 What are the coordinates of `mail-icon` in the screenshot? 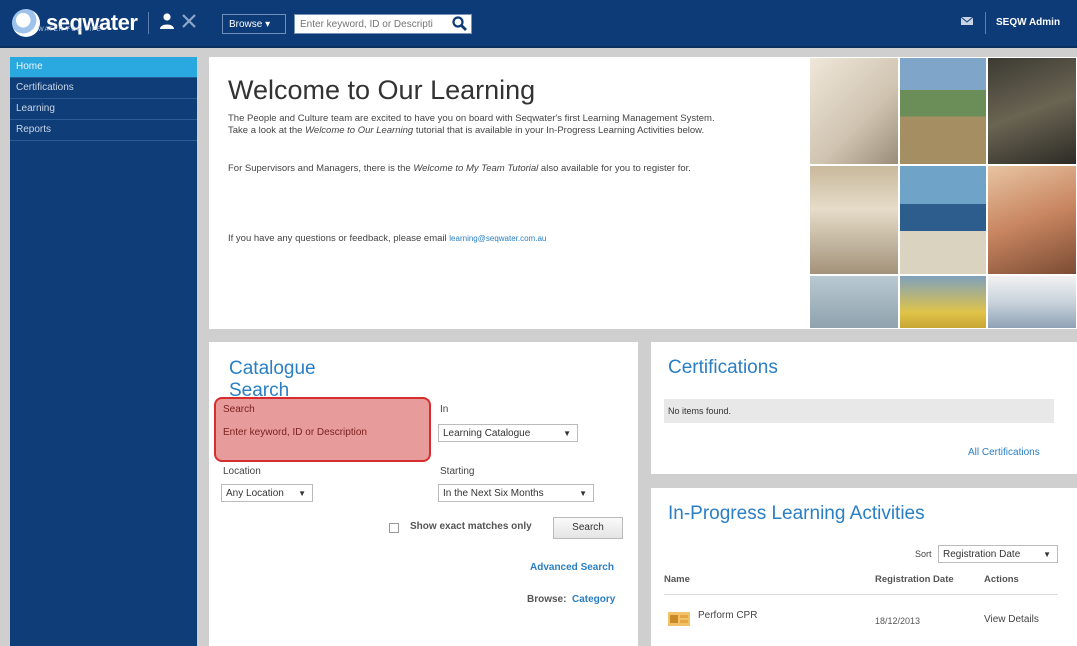 It's located at (967, 21).